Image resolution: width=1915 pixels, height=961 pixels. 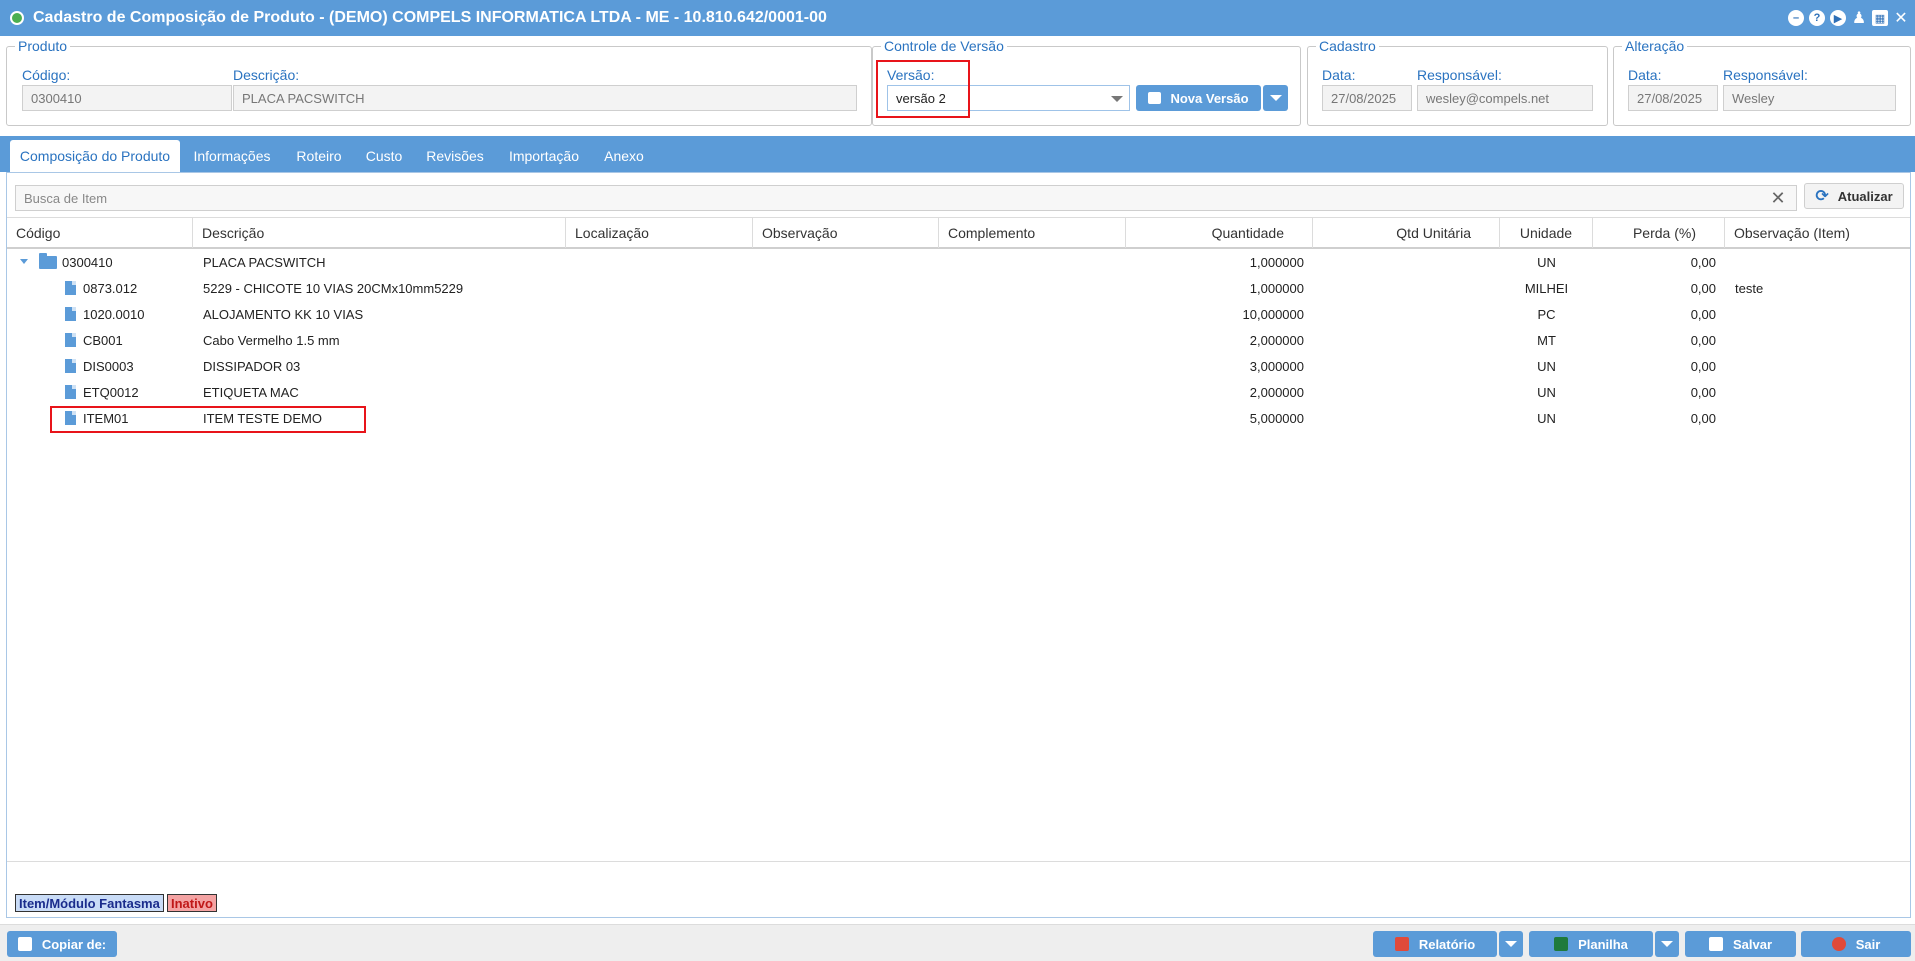 I want to click on atualizar-button: ⟳ Atualizar, so click(x=1854, y=196).